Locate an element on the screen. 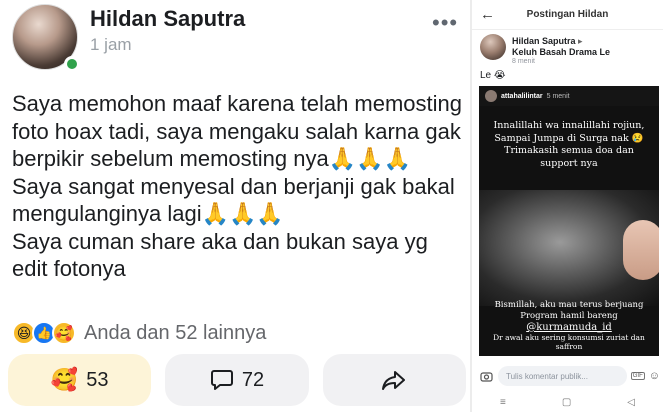 The width and height of the screenshot is (663, 412). emoji-icon: ☺ is located at coordinates (654, 376).